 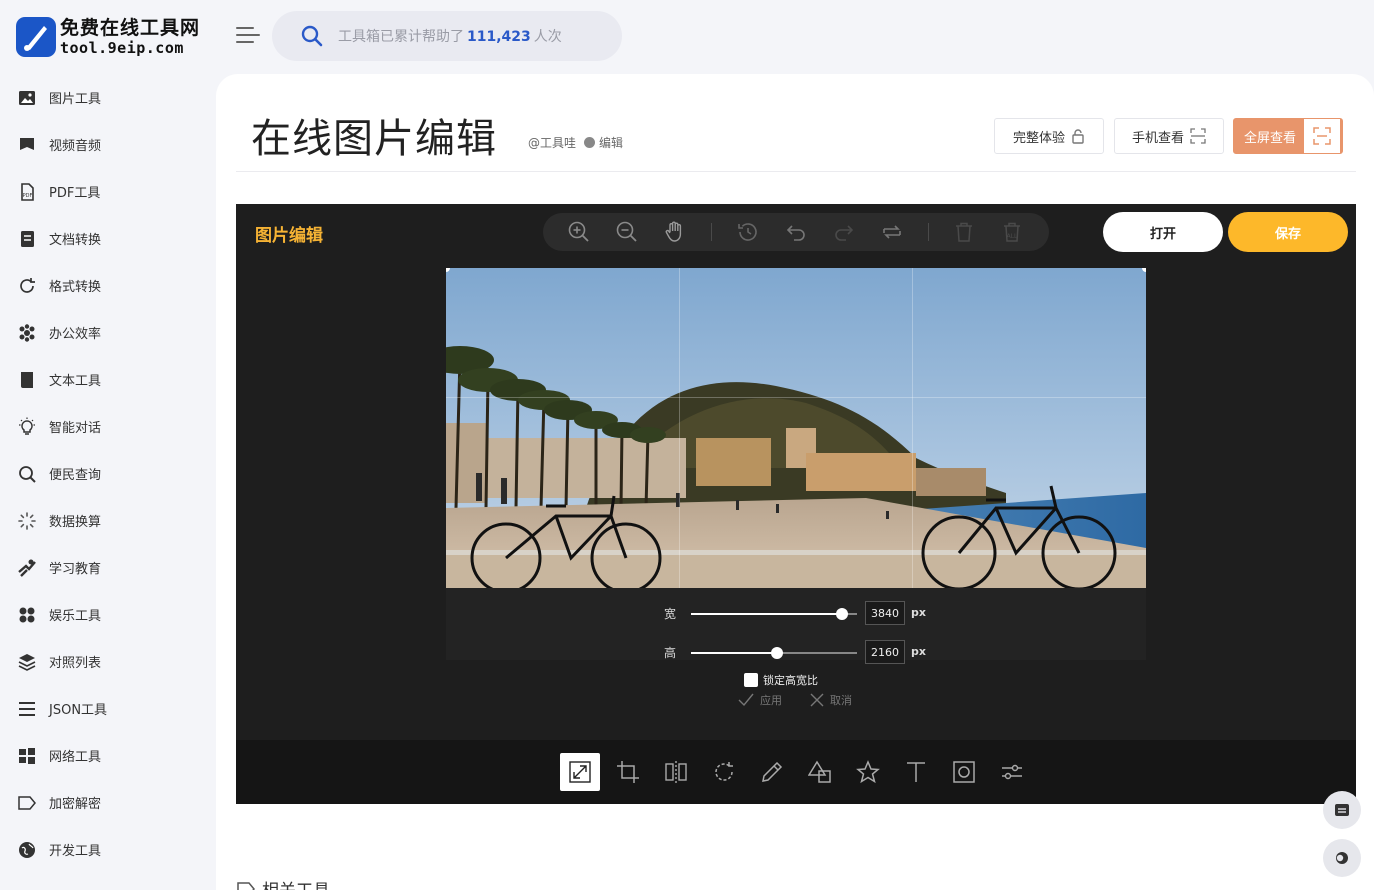 What do you see at coordinates (75, 287) in the screenshot?
I see `sidebar-item-label: 格式转换` at bounding box center [75, 287].